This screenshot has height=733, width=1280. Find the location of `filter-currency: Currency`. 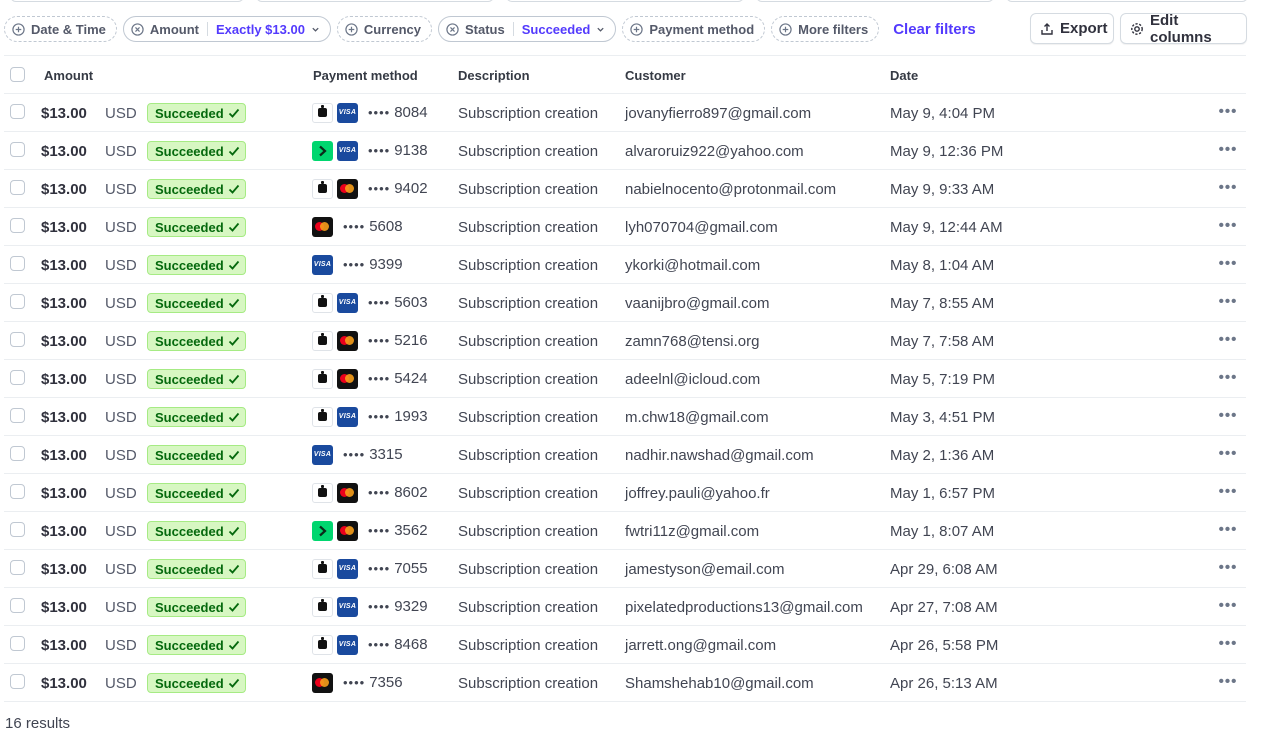

filter-currency: Currency is located at coordinates (384, 29).